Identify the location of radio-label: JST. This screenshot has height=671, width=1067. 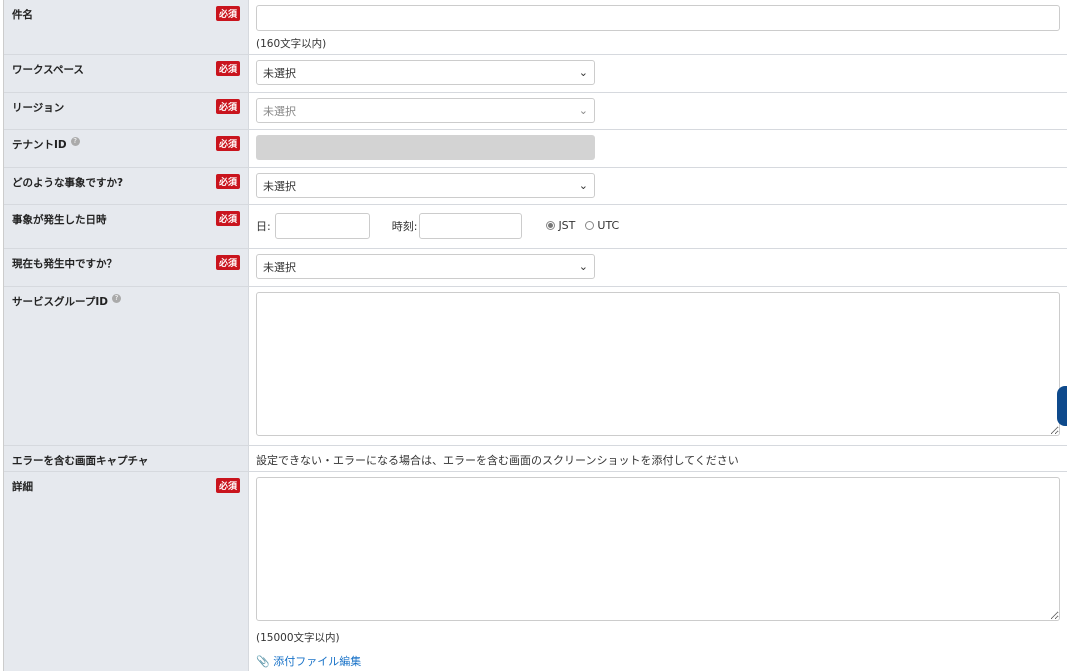
(567, 225).